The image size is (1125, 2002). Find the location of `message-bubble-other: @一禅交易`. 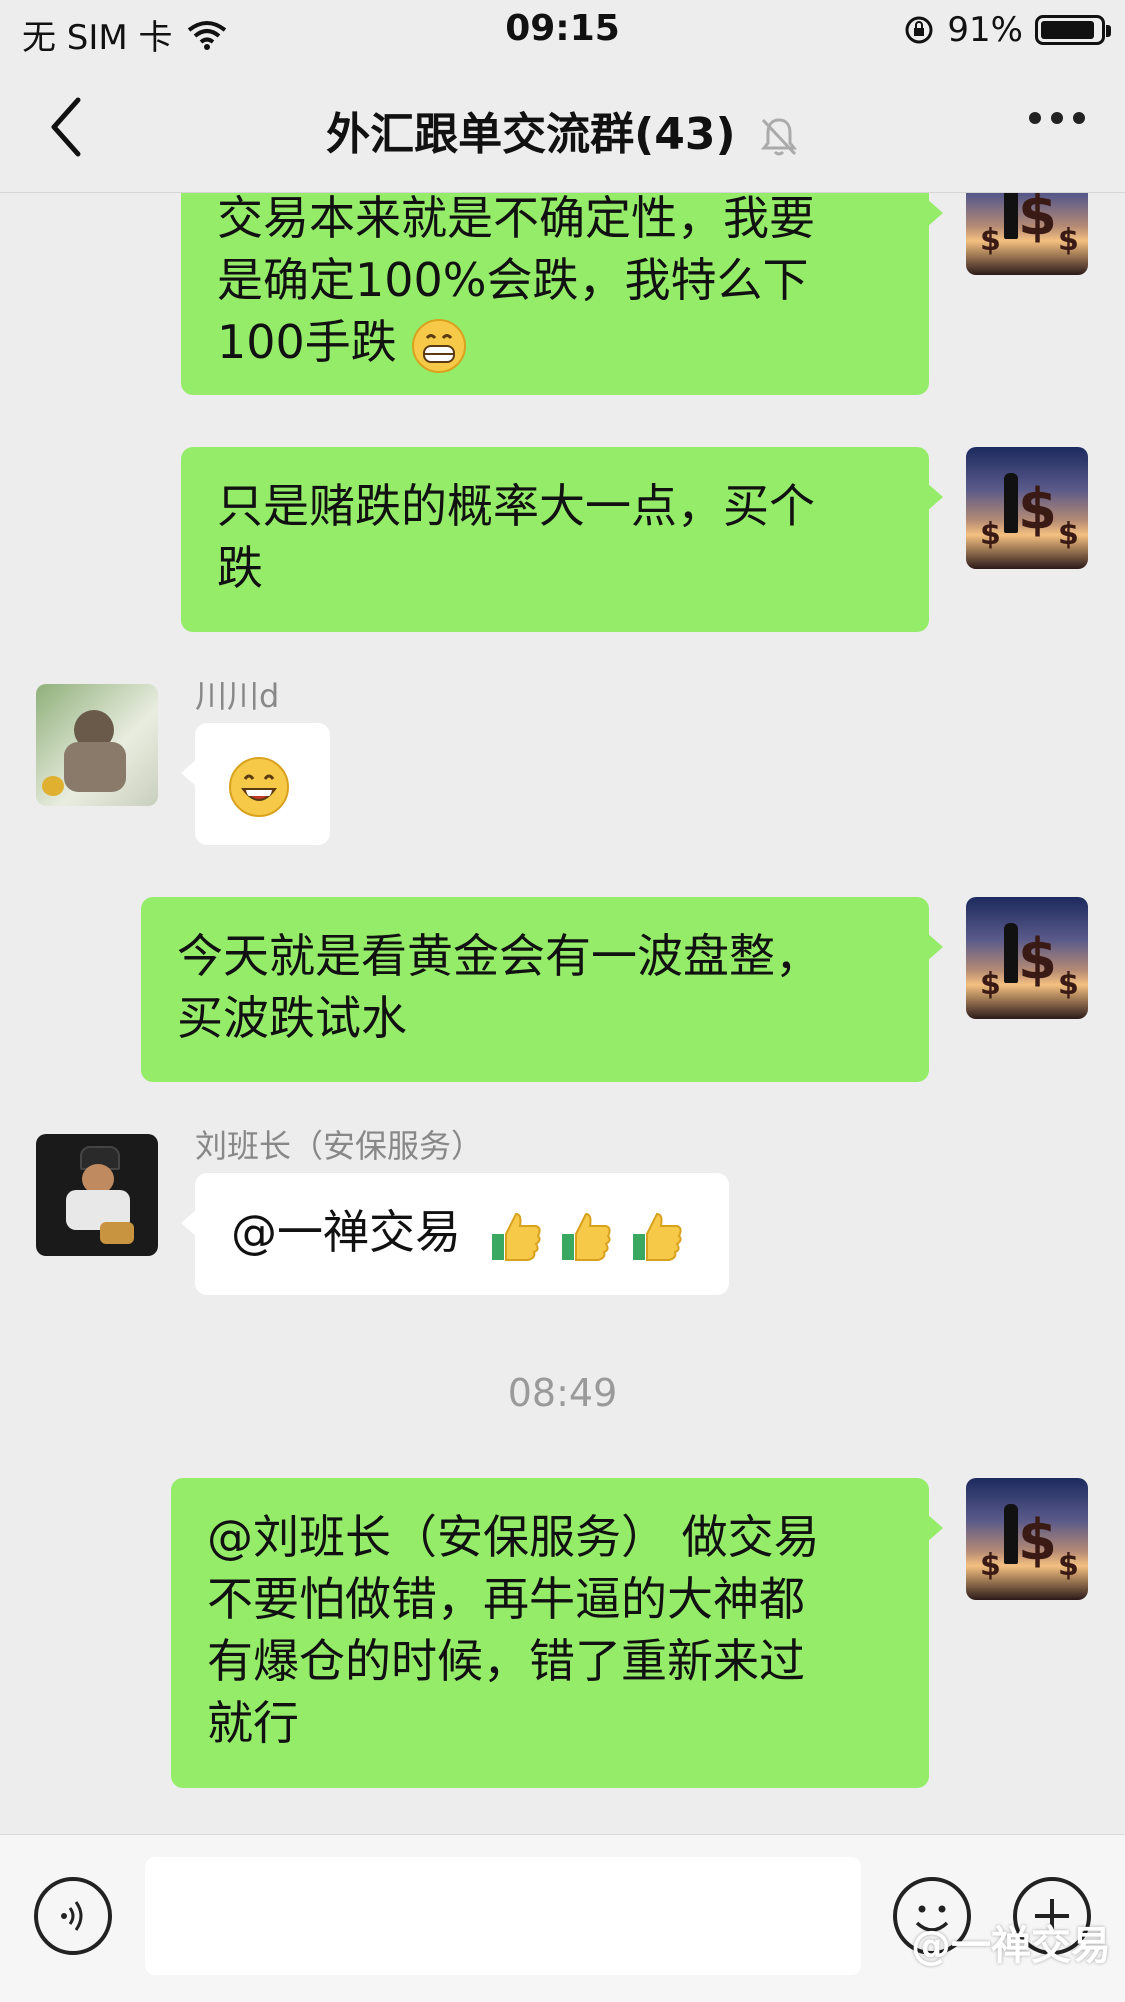

message-bubble-other: @一禅交易 is located at coordinates (455, 1234).